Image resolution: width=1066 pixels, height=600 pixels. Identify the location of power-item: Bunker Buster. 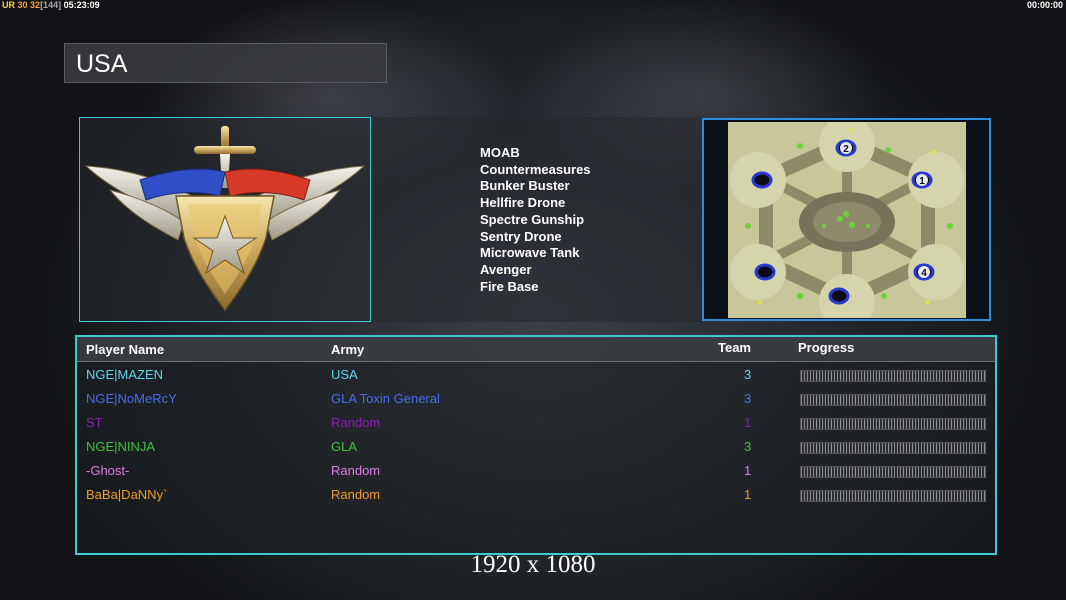
(525, 186).